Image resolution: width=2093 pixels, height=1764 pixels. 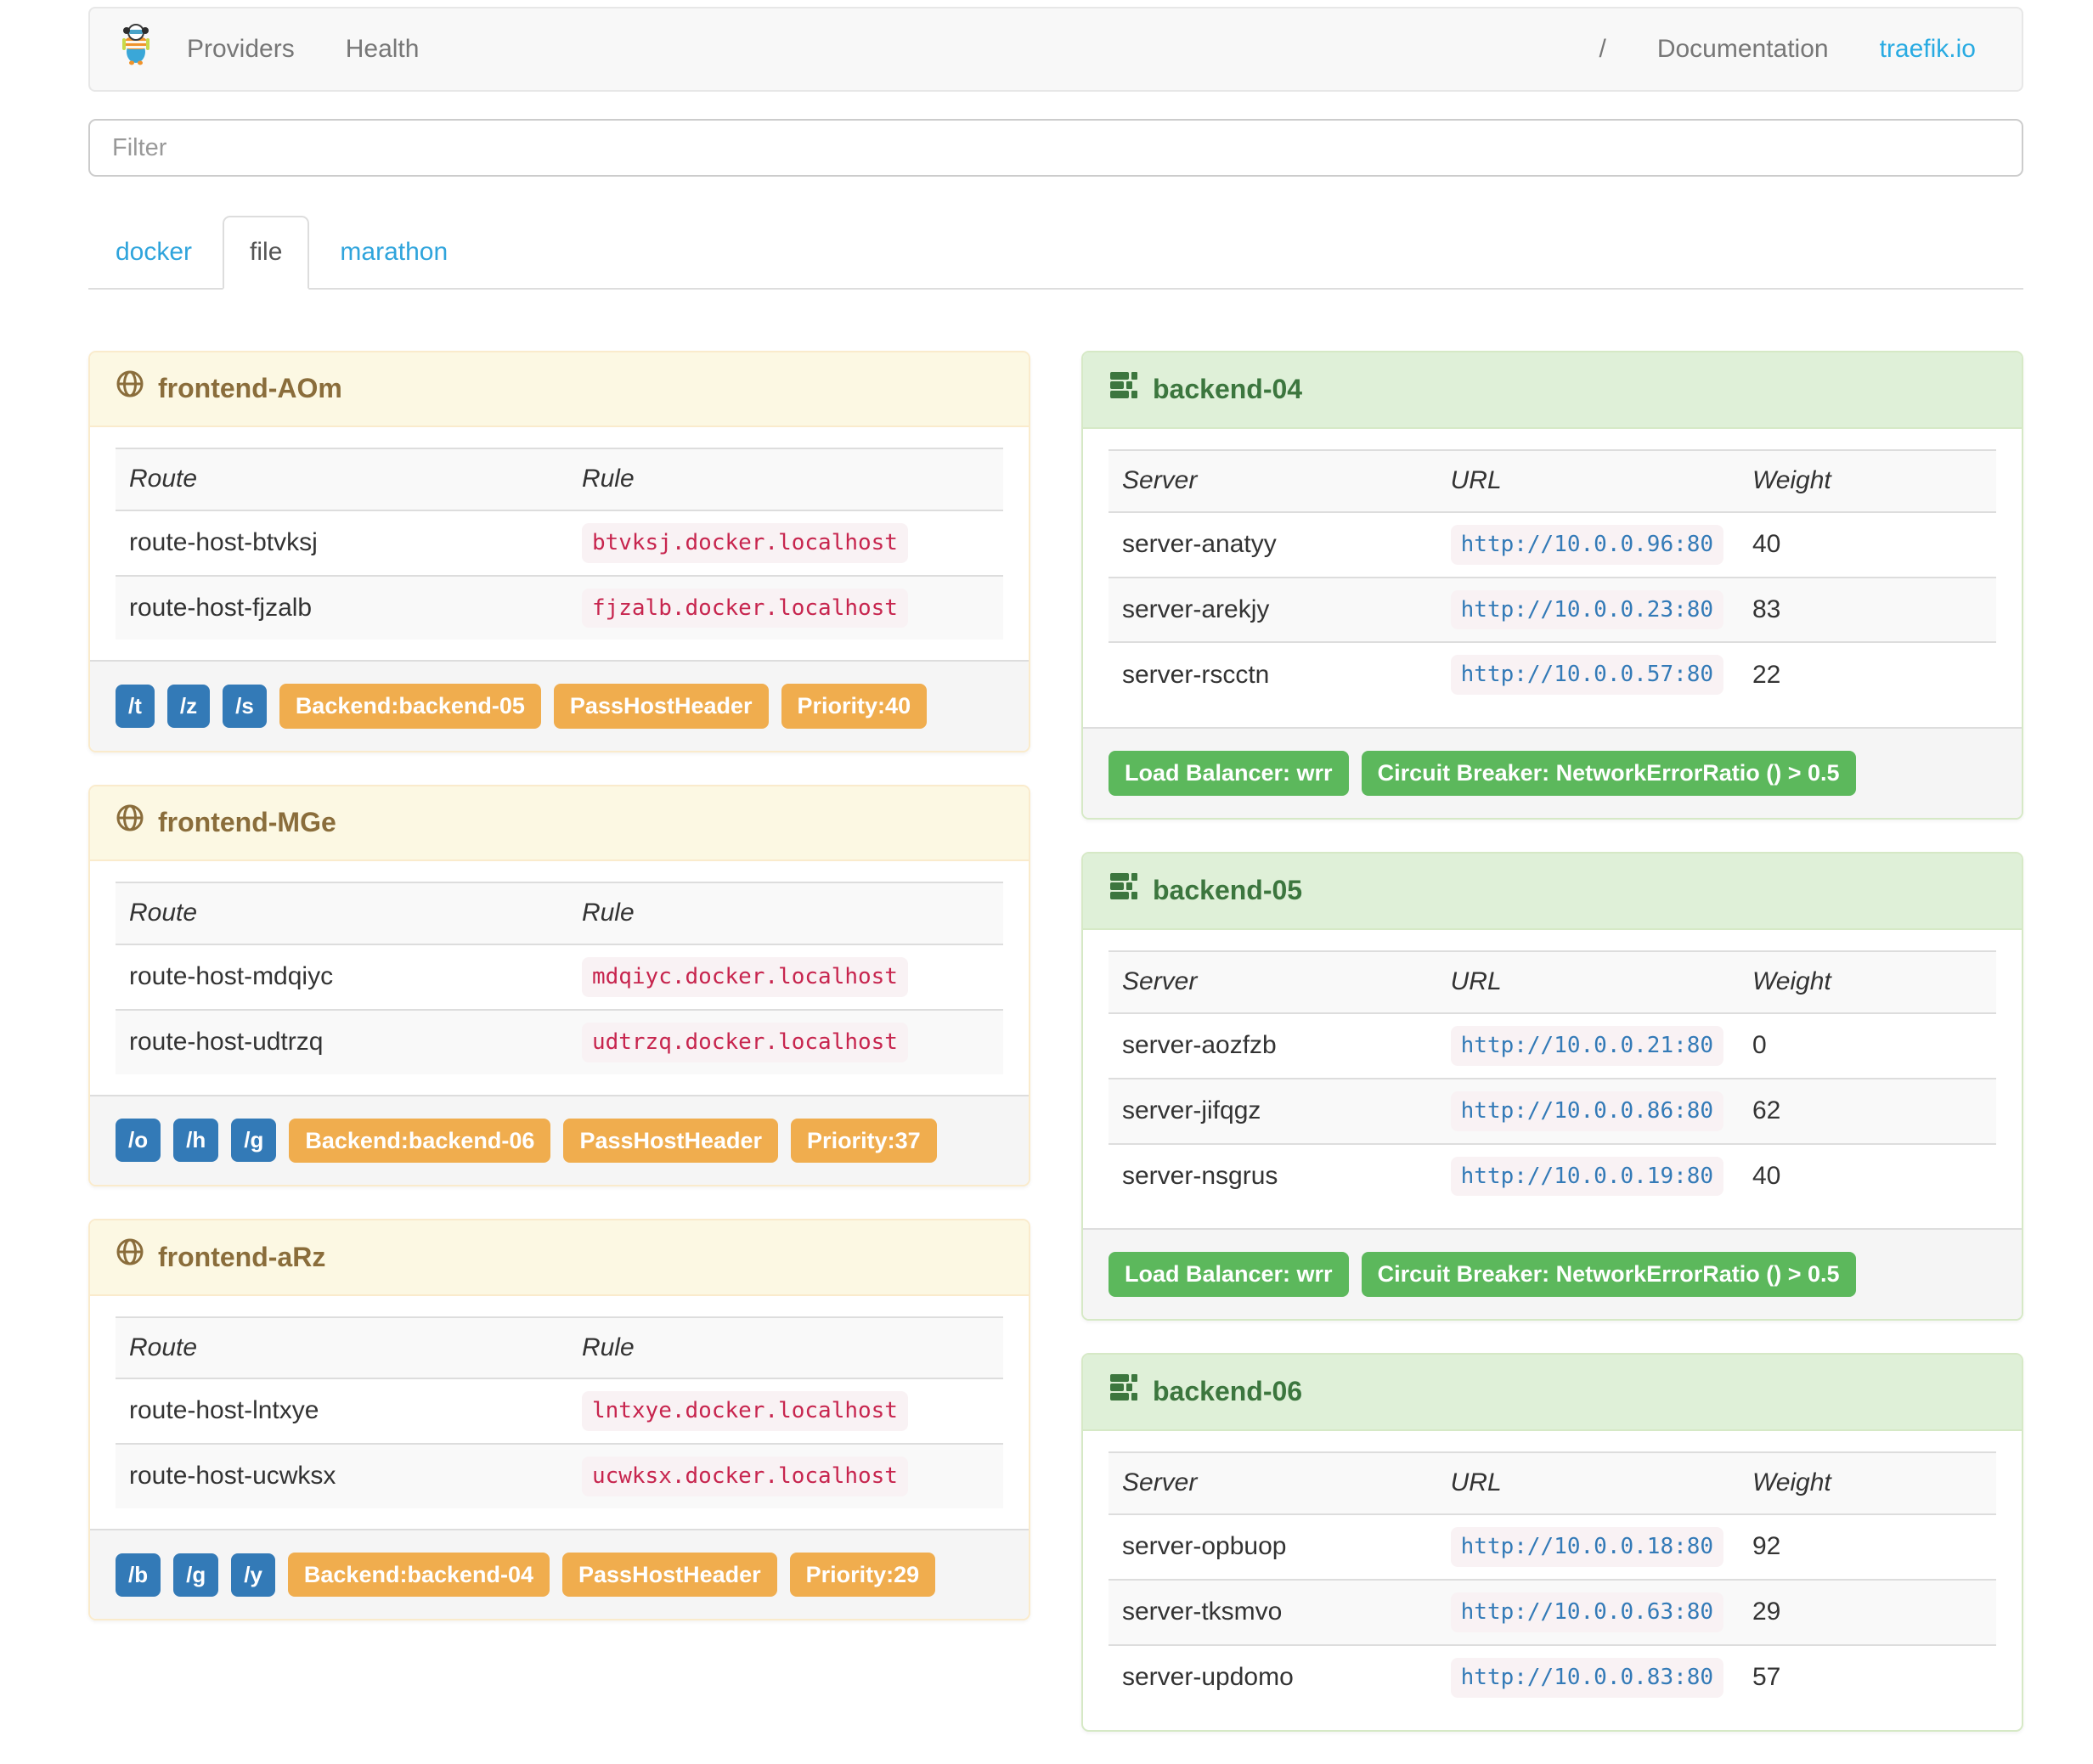 I want to click on server-url-link: http://10.0.0.57:80, so click(x=1587, y=675).